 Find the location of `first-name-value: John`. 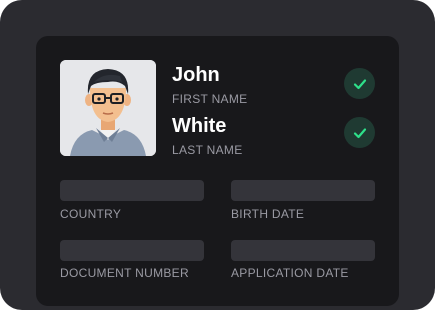

first-name-value: John is located at coordinates (196, 75).